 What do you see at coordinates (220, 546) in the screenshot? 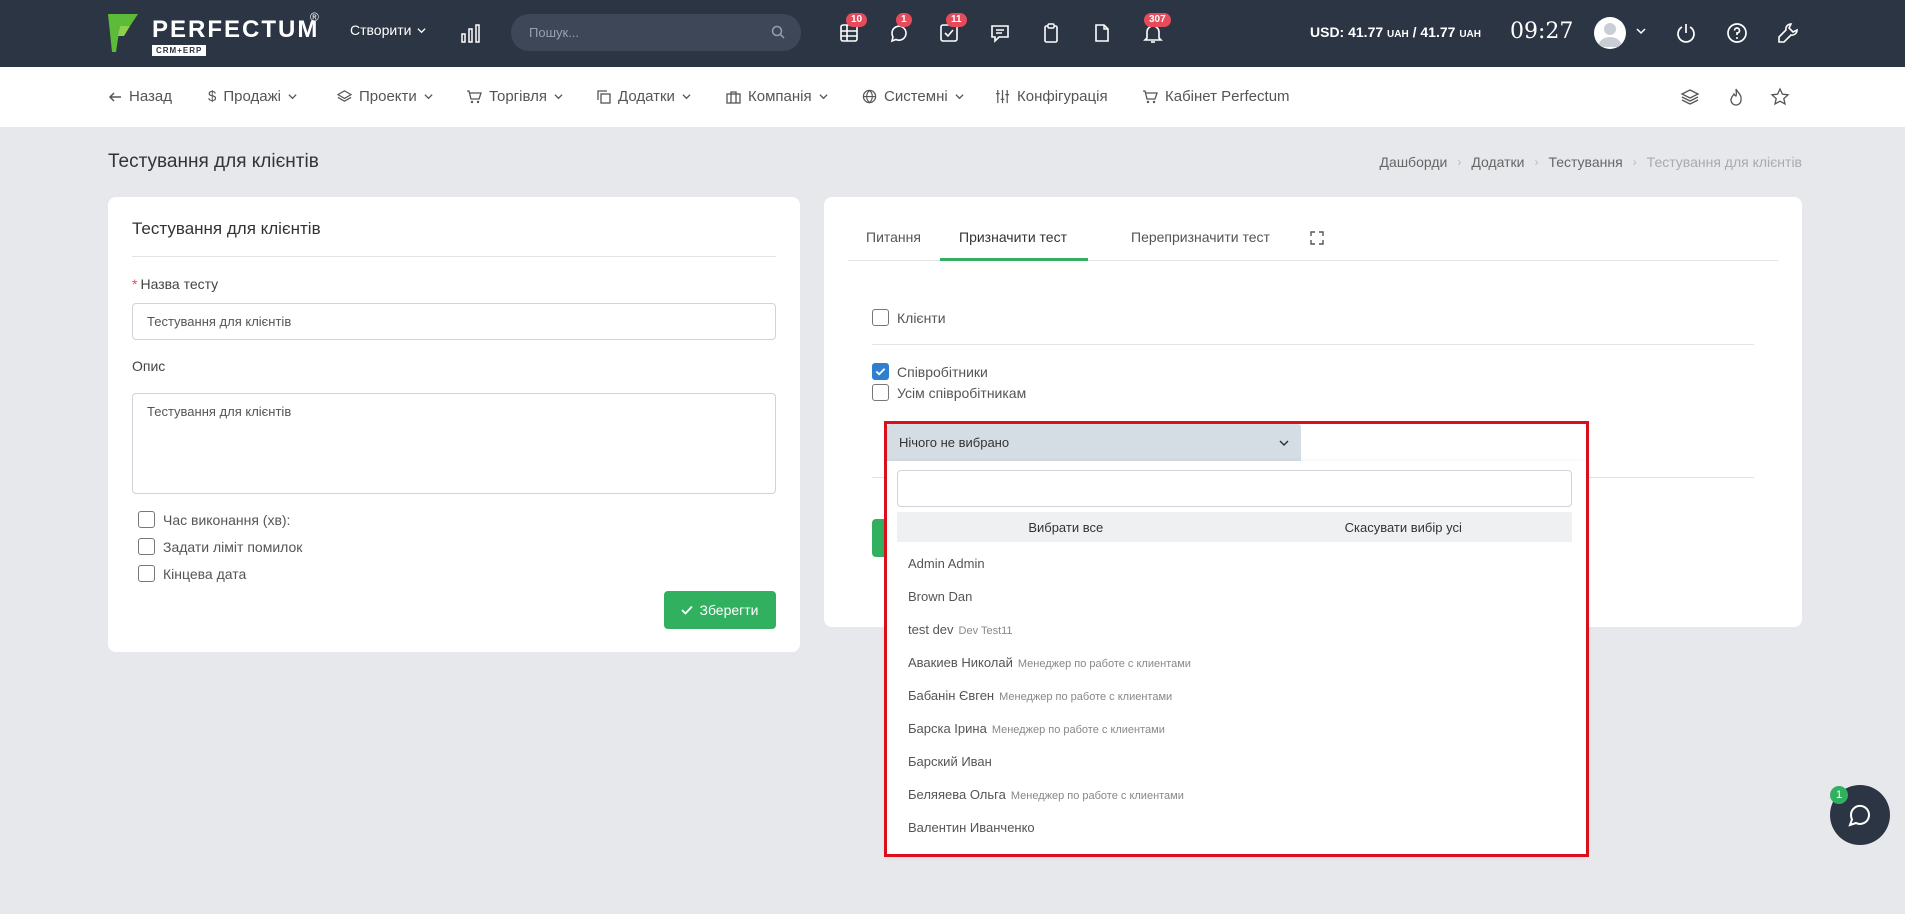
I see `error-limit-checkbox: Задати ліміт помилок` at bounding box center [220, 546].